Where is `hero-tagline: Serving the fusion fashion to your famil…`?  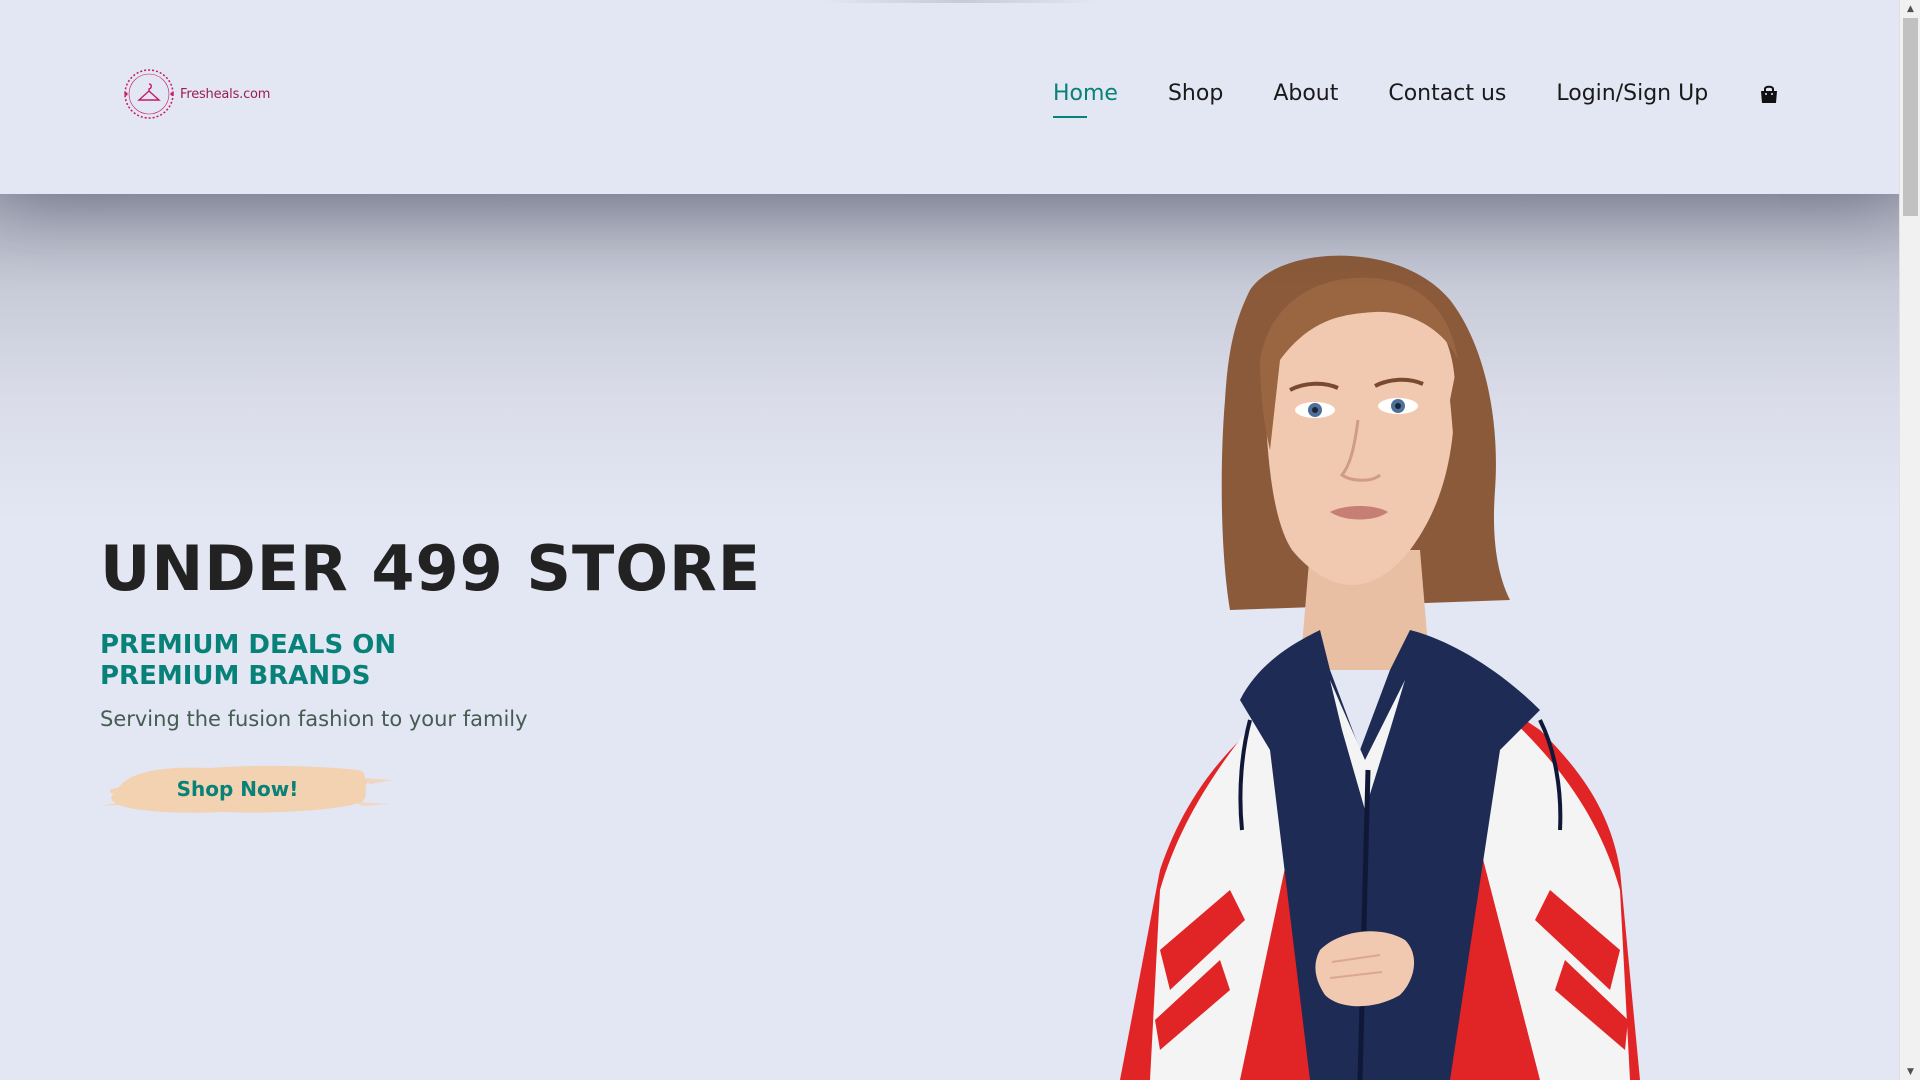
hero-tagline: Serving the fusion fashion to your famil… is located at coordinates (314, 719).